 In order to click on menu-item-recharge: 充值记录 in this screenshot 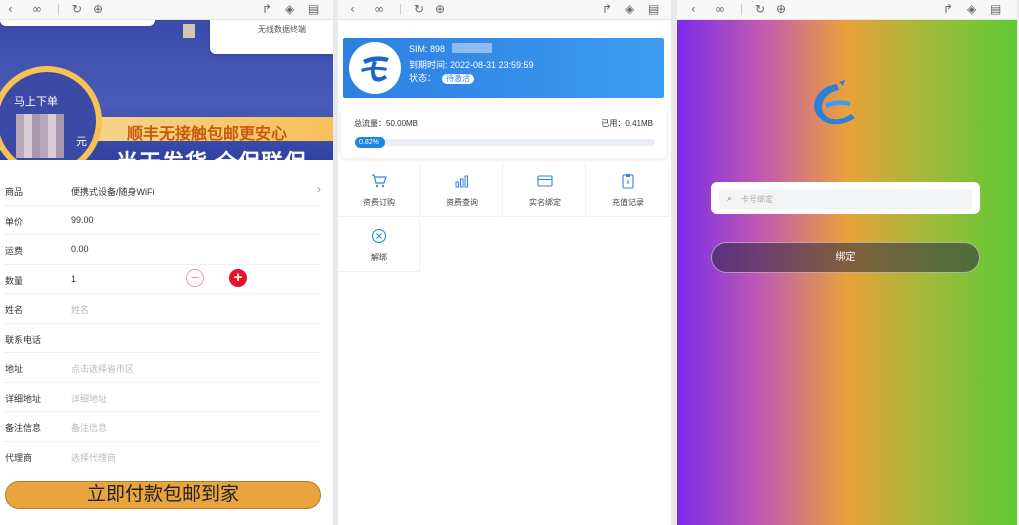, I will do `click(628, 190)`.